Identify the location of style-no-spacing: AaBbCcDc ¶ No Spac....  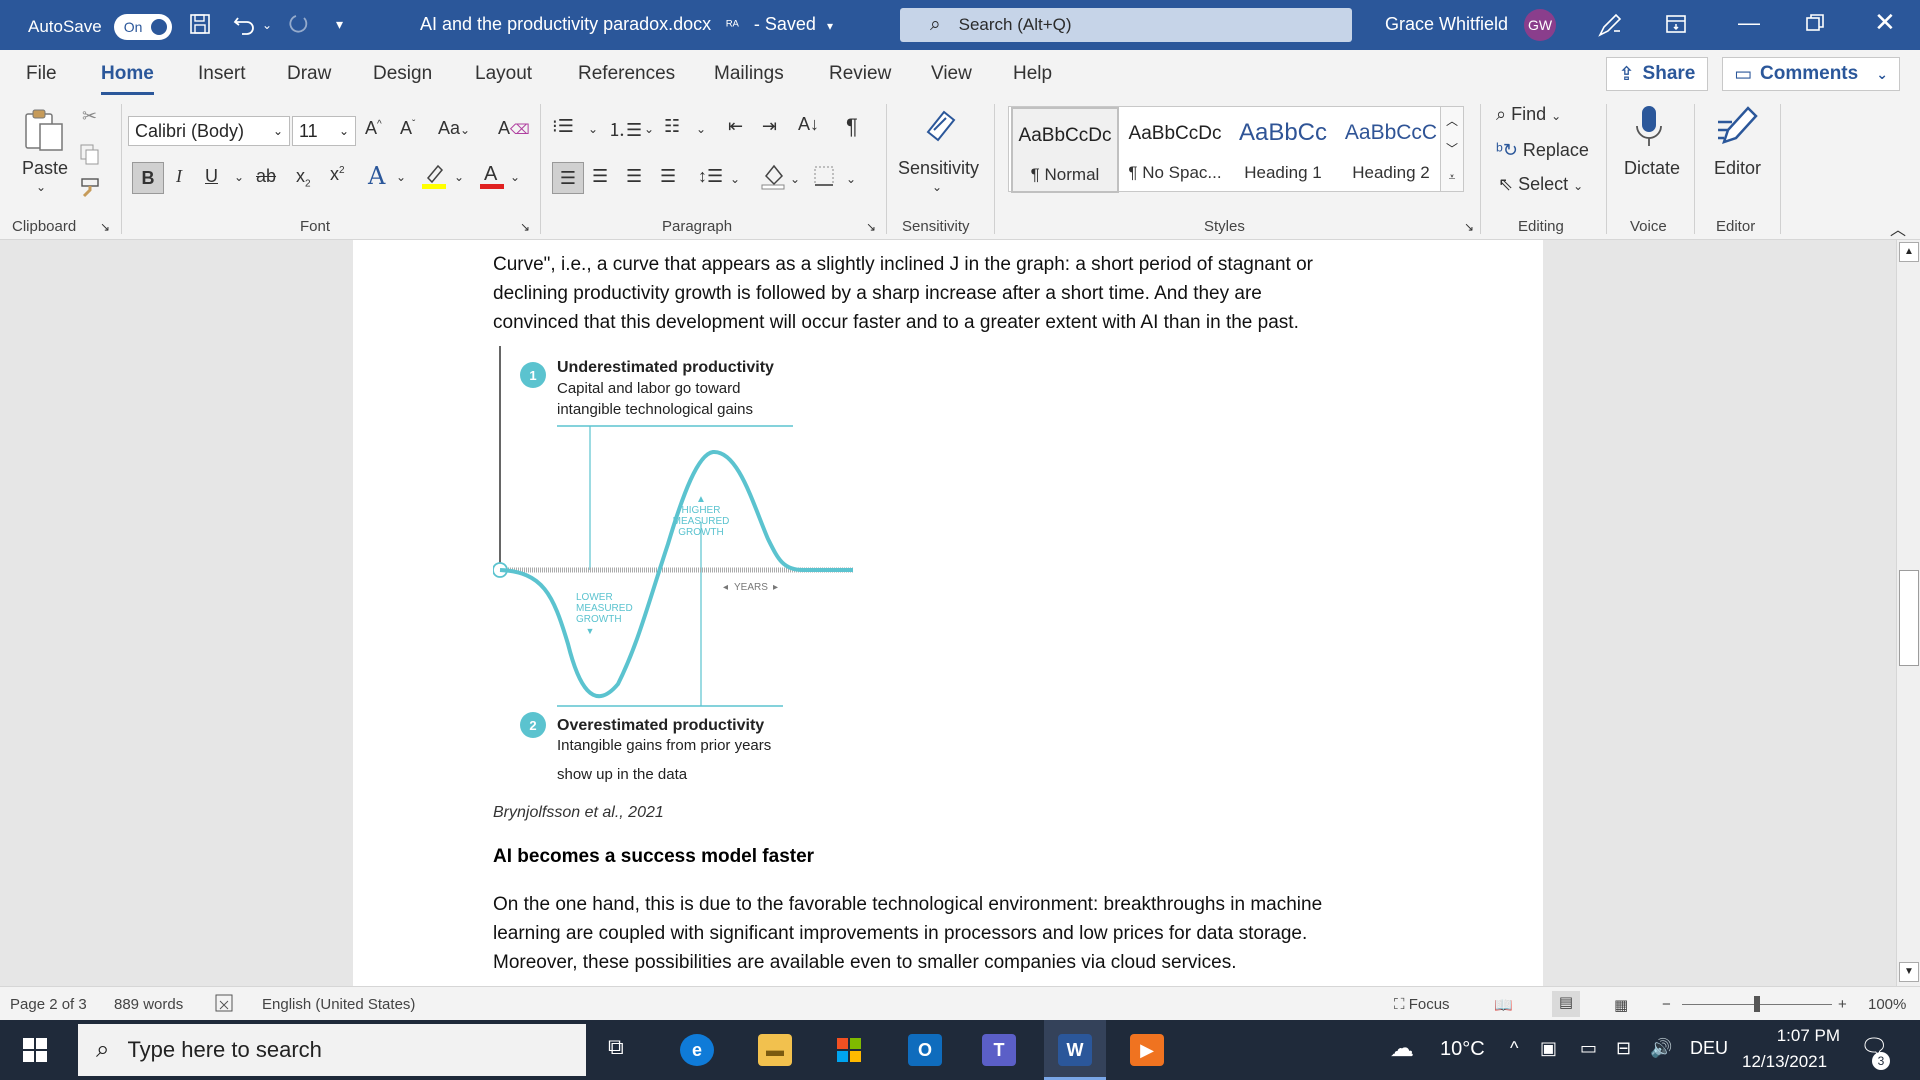
(1175, 150).